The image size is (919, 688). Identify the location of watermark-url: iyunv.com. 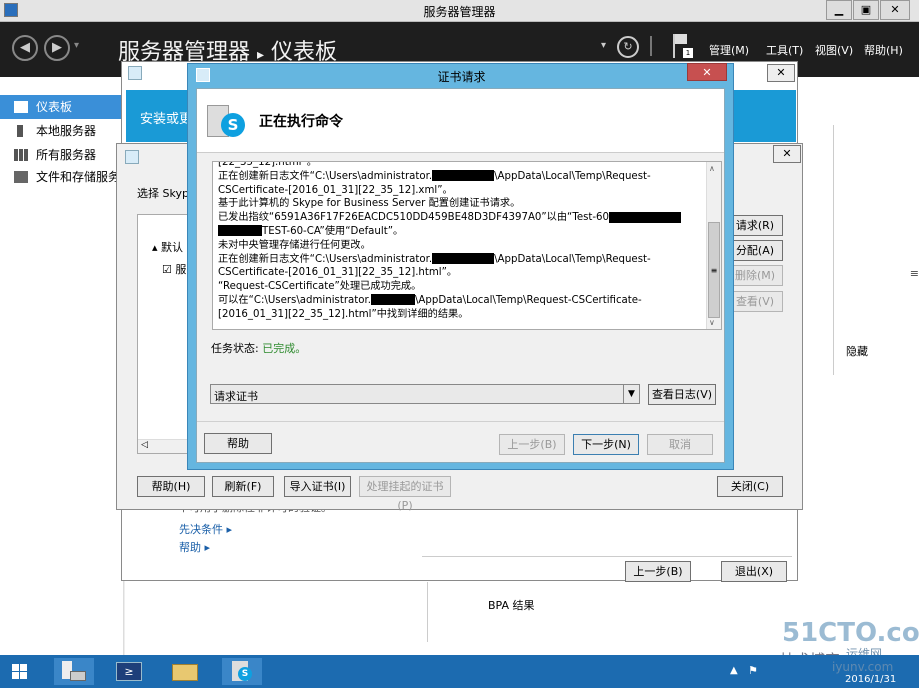
(863, 667).